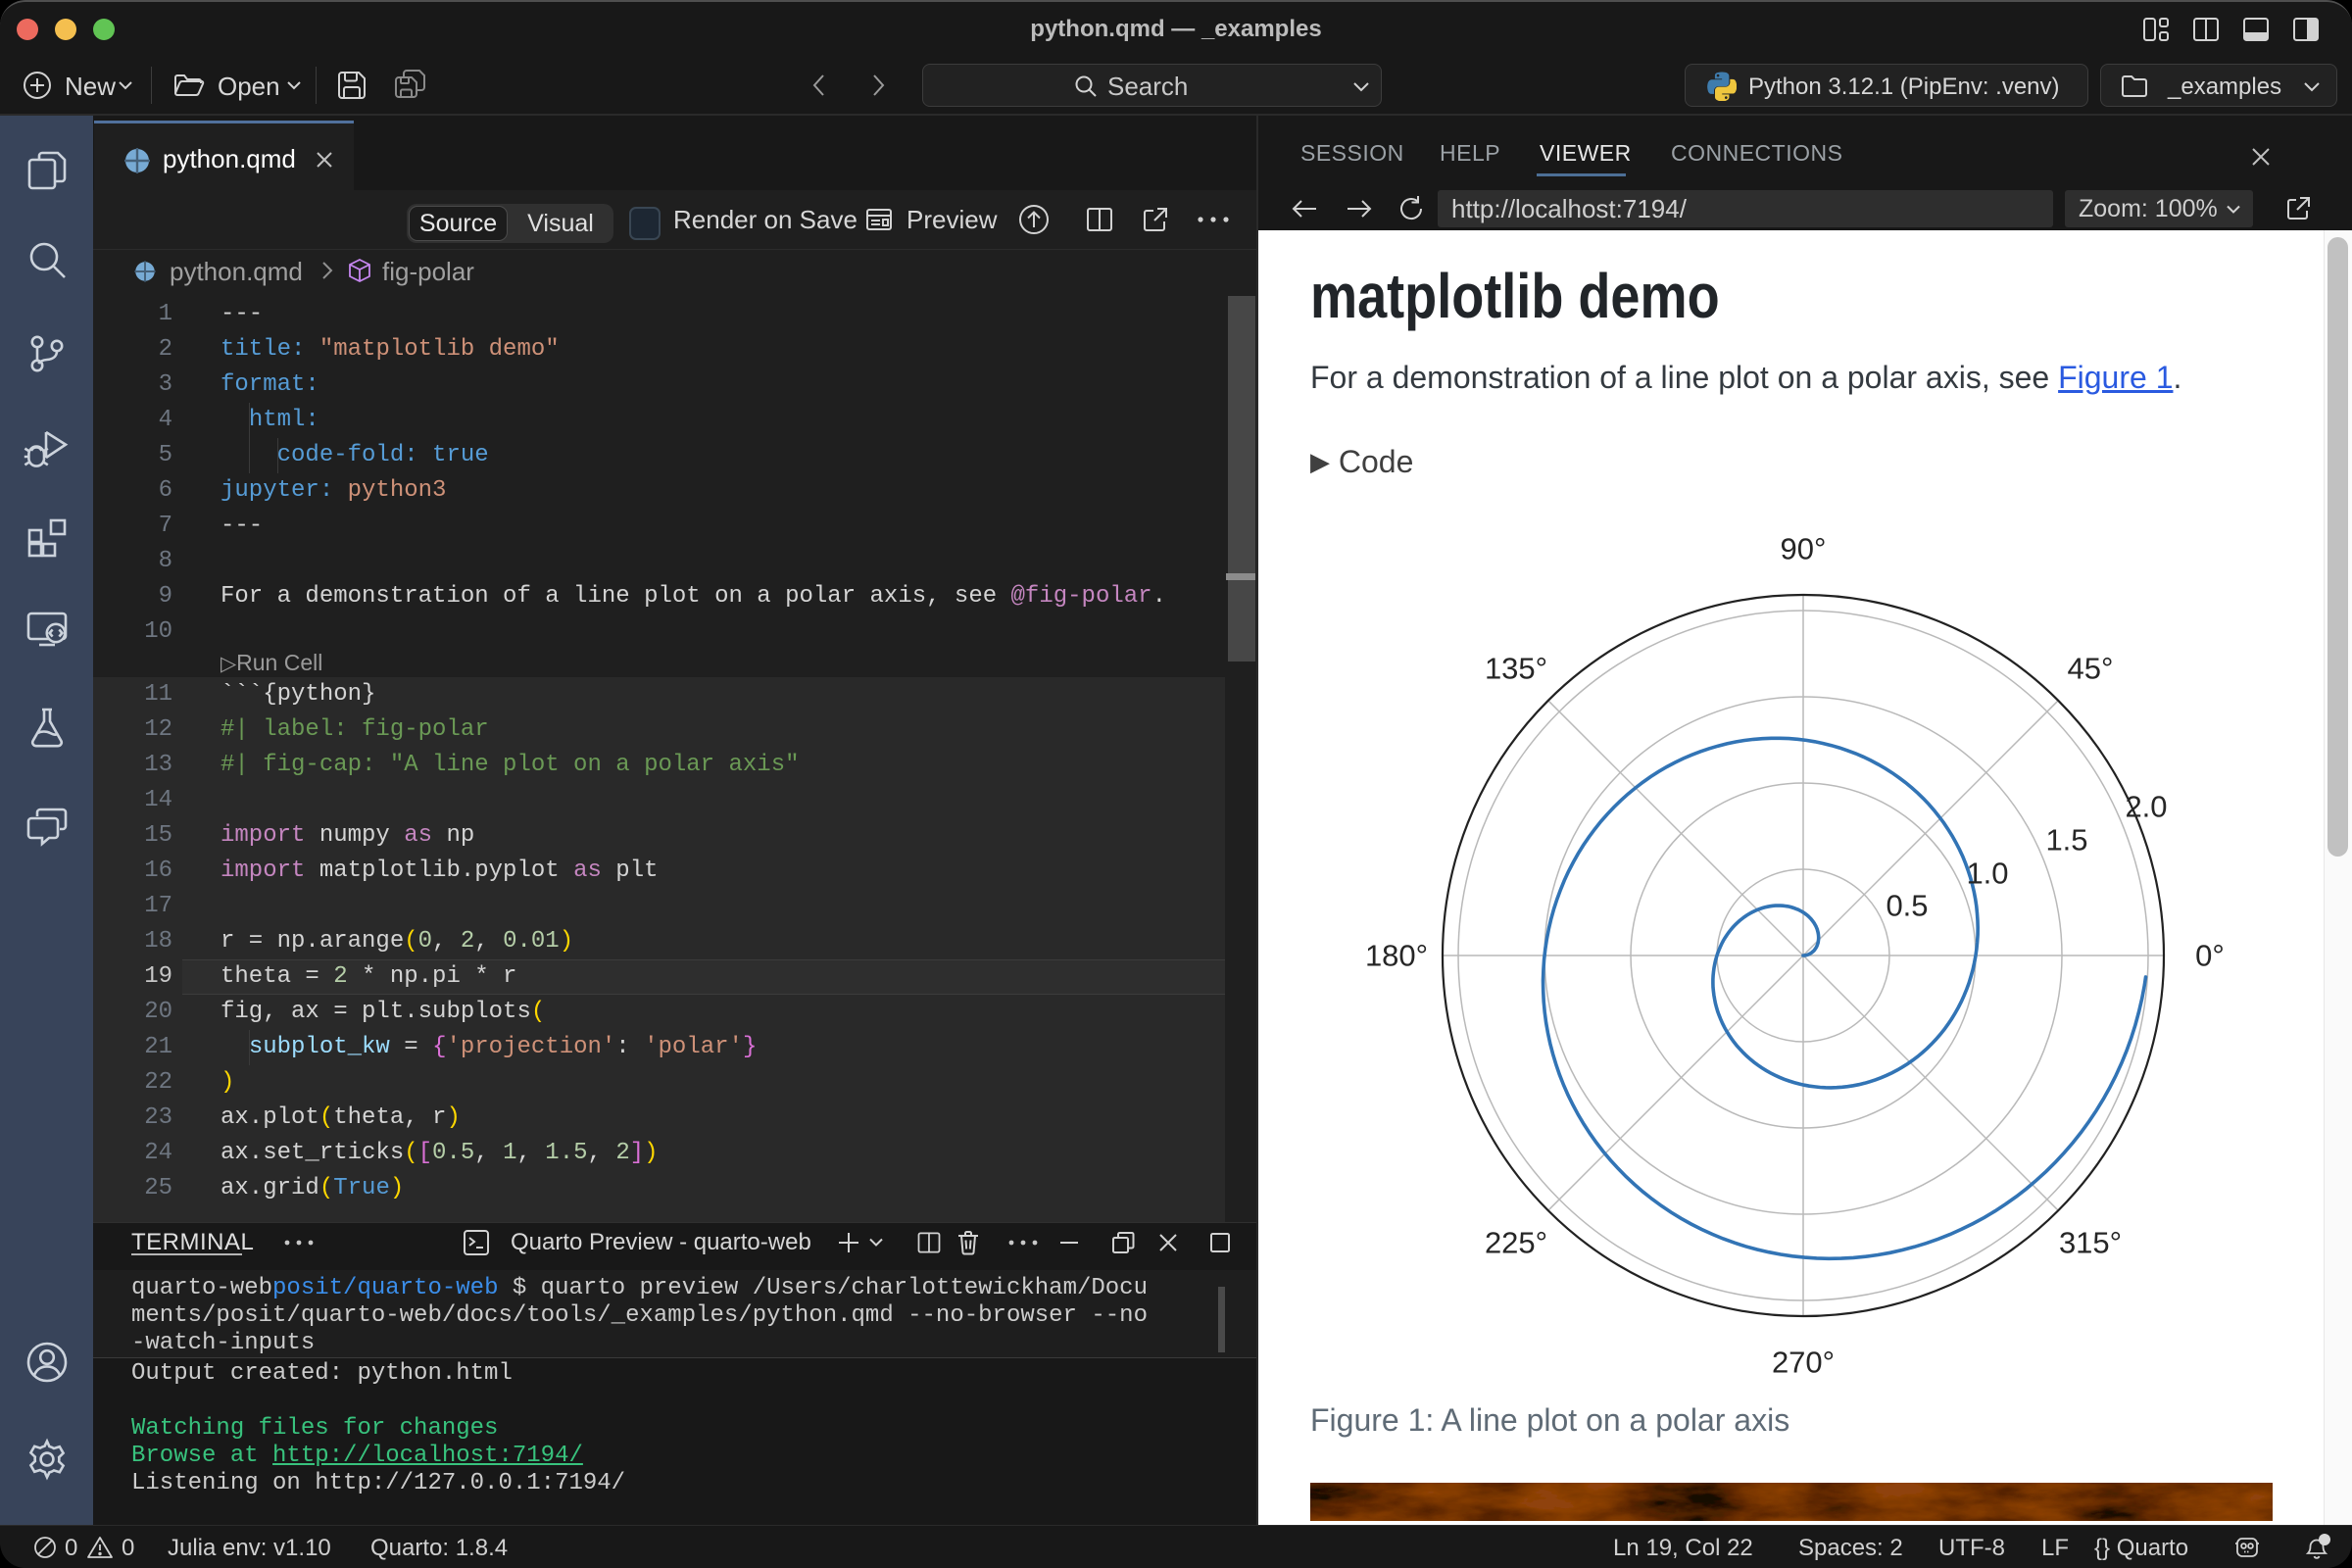  Describe the element at coordinates (1803, 1363) in the screenshot. I see `svg-text: 270°` at that location.